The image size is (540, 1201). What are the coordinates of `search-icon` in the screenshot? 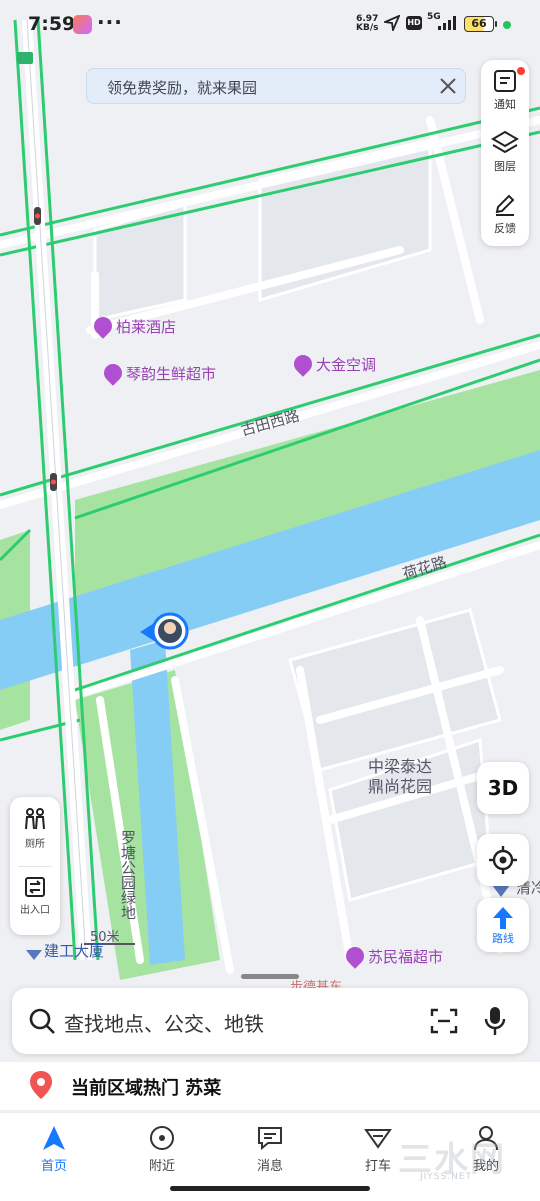 It's located at (42, 1021).